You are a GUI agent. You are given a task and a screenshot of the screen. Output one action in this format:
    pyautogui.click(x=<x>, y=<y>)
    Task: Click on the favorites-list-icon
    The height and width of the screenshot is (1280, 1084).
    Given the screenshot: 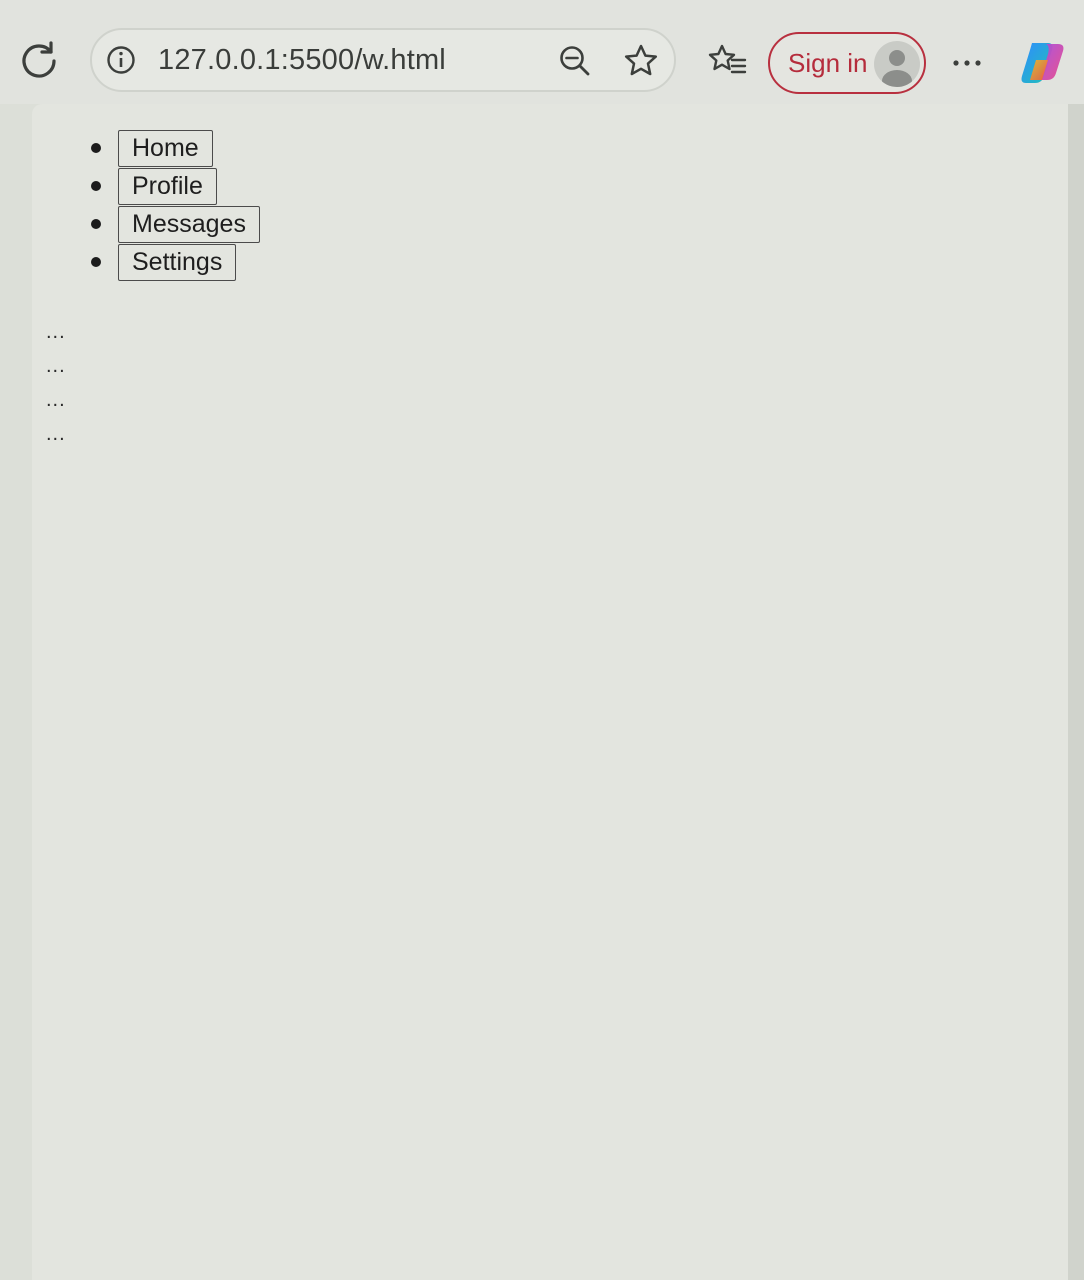 What is the action you would take?
    pyautogui.click(x=727, y=62)
    